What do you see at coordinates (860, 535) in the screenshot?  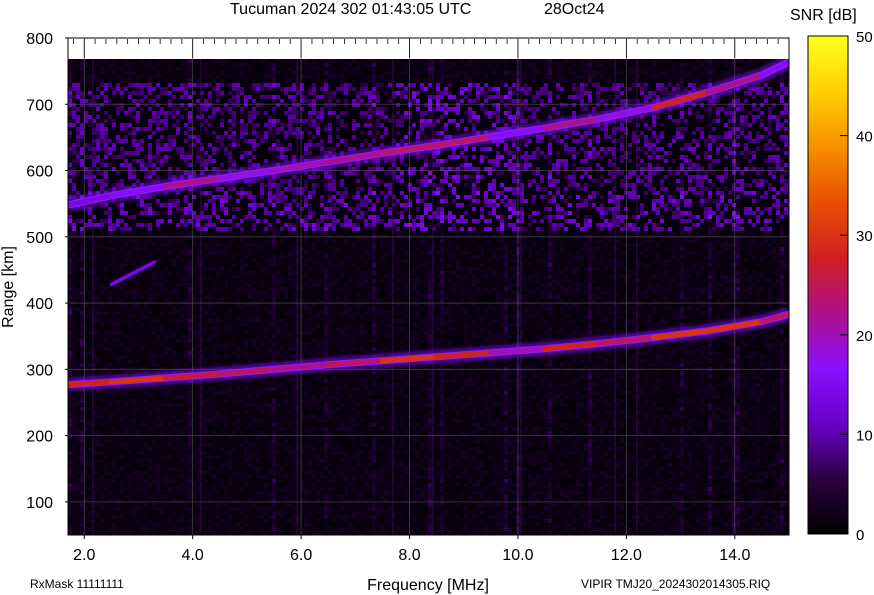 I see `colorbar-tick-label: 0` at bounding box center [860, 535].